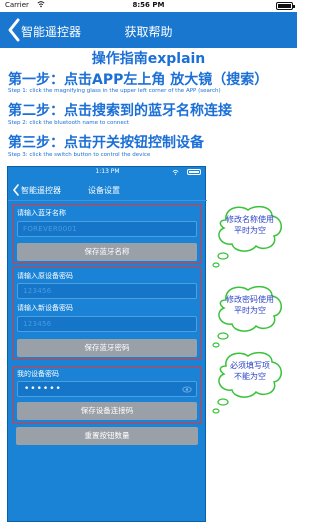 The image size is (320, 528). I want to click on guide-title: 操作指南explain, so click(148, 59).